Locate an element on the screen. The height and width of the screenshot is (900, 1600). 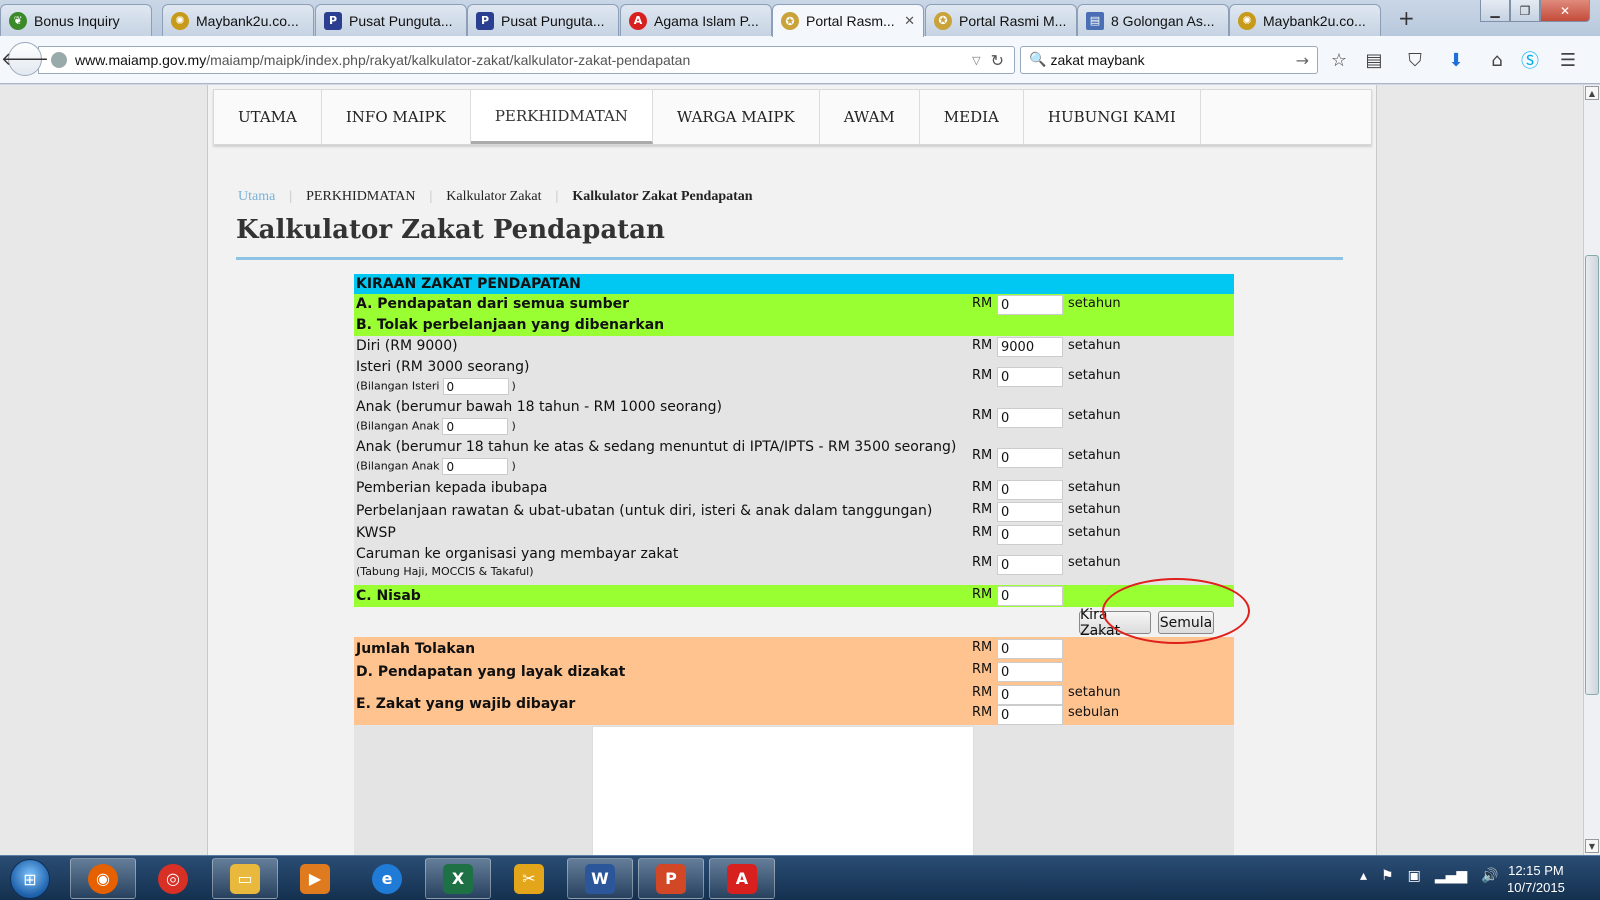
seal-icon: ✪ is located at coordinates (943, 20).